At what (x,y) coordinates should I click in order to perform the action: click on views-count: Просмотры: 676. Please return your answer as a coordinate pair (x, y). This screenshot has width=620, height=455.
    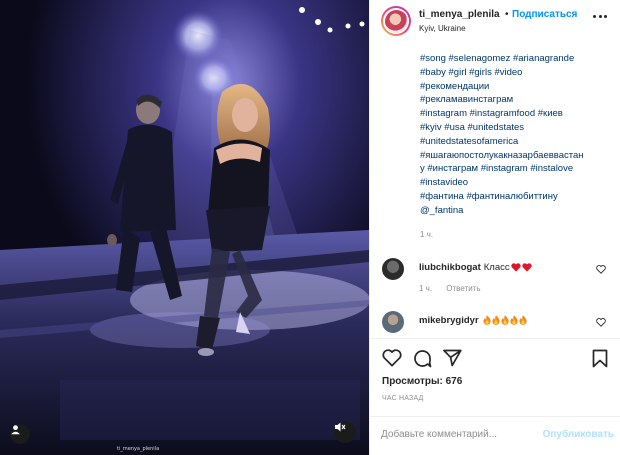
    Looking at the image, I should click on (422, 381).